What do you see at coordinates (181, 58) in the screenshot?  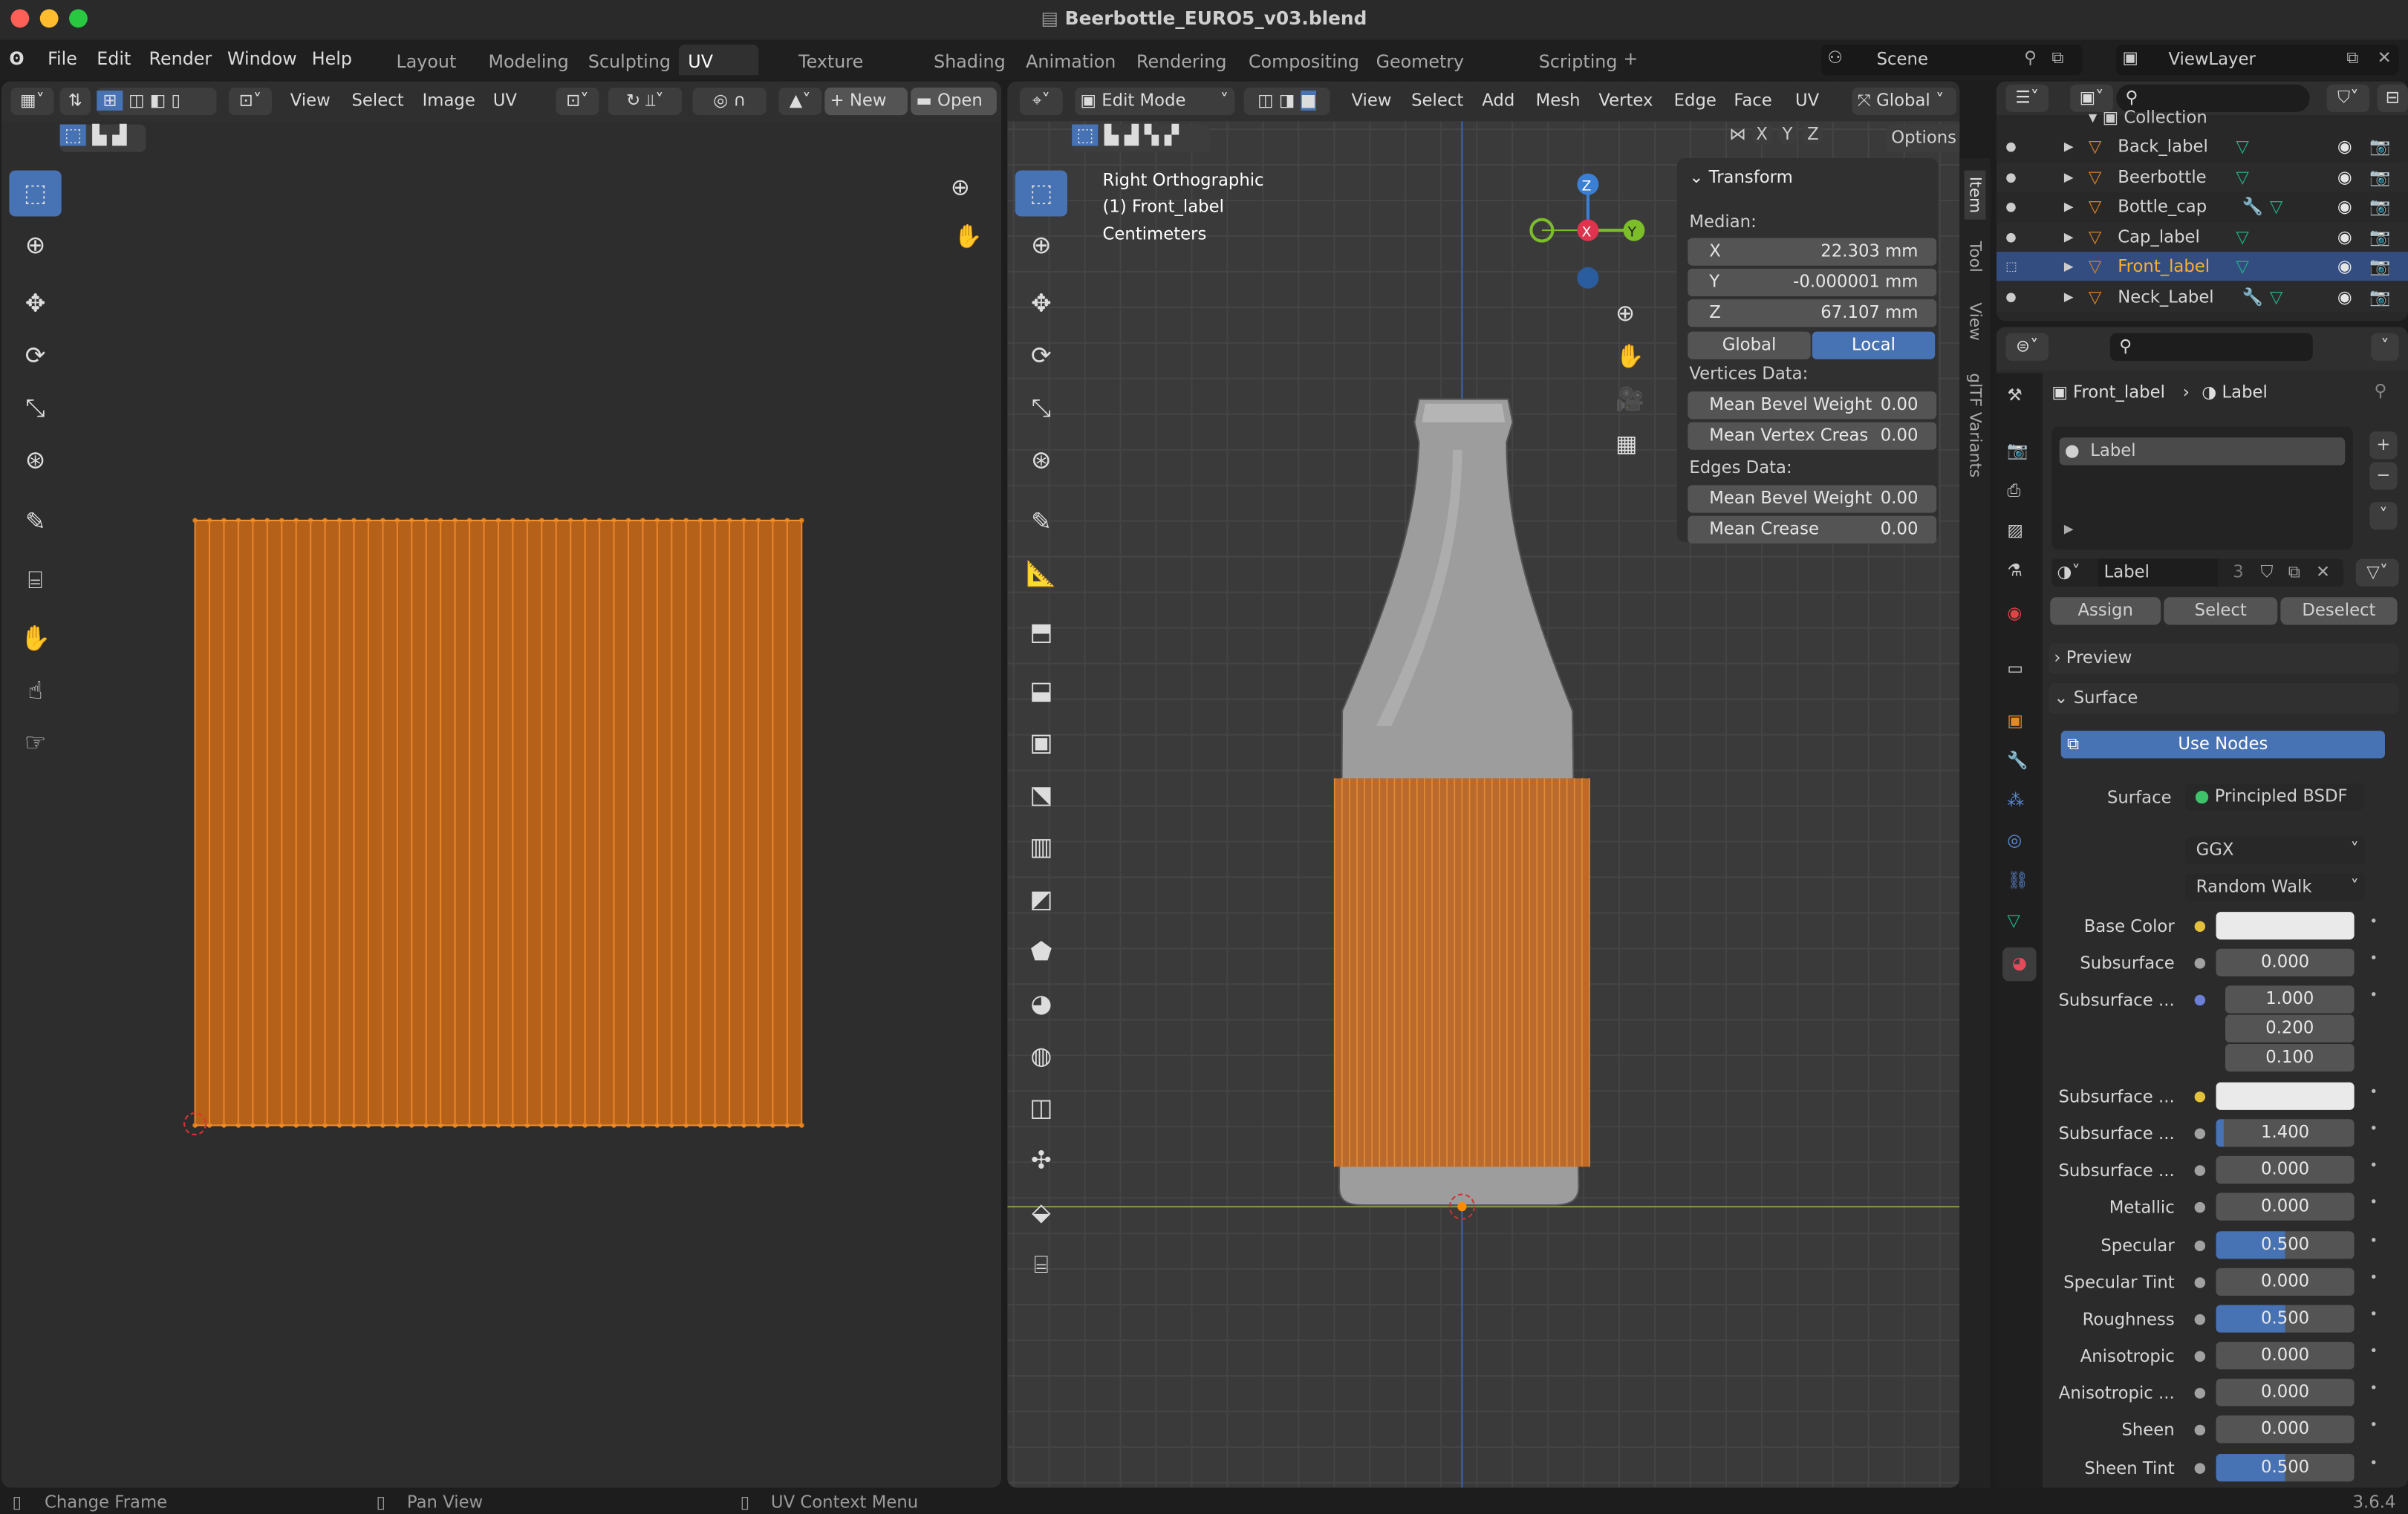 I see `menu-render: Render` at bounding box center [181, 58].